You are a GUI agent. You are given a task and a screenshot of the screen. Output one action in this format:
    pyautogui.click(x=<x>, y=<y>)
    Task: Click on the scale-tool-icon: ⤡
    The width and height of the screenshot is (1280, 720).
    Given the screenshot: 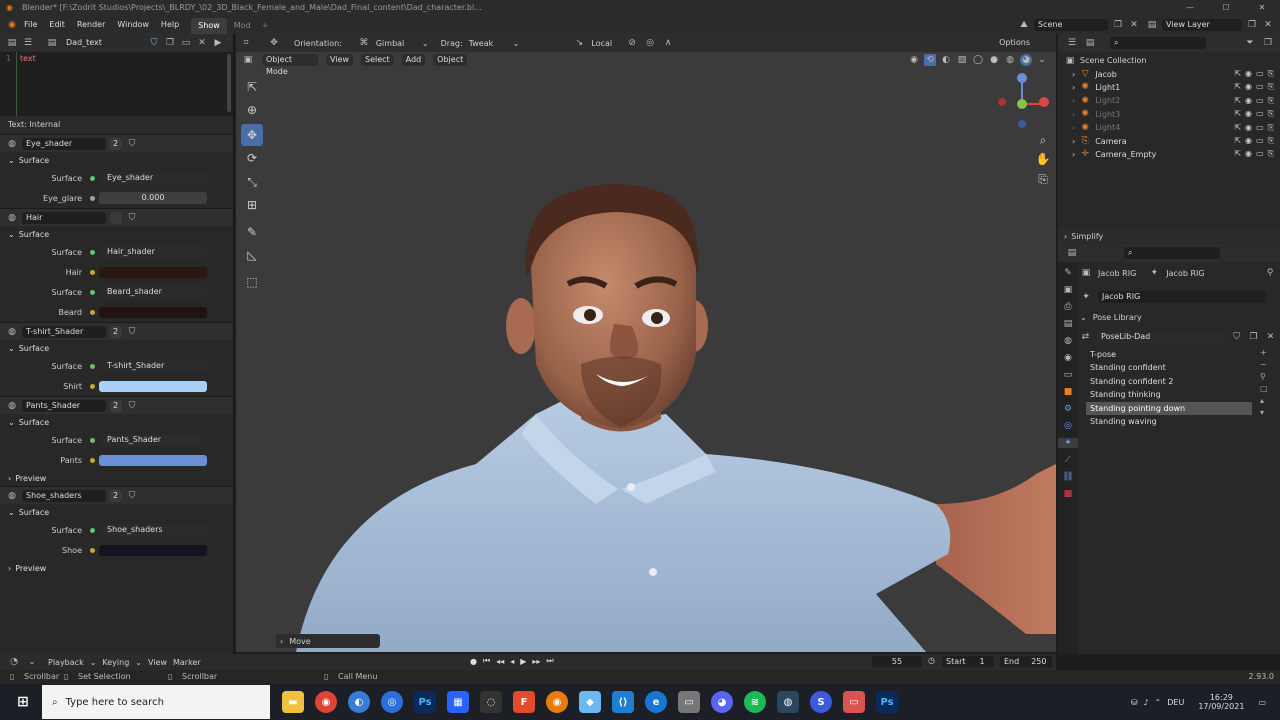 What is the action you would take?
    pyautogui.click(x=252, y=182)
    